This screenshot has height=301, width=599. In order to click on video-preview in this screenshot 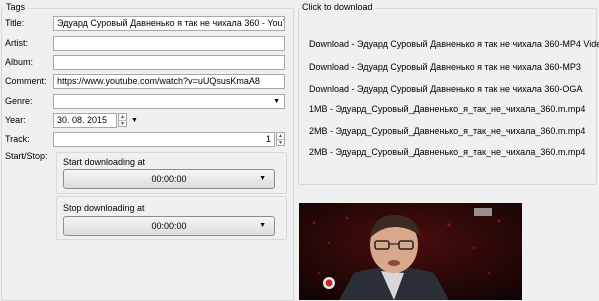, I will do `click(410, 251)`.